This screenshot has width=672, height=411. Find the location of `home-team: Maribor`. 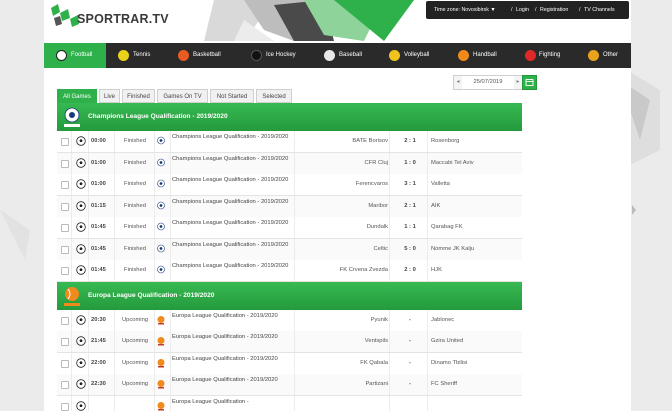

home-team: Maribor is located at coordinates (378, 206).